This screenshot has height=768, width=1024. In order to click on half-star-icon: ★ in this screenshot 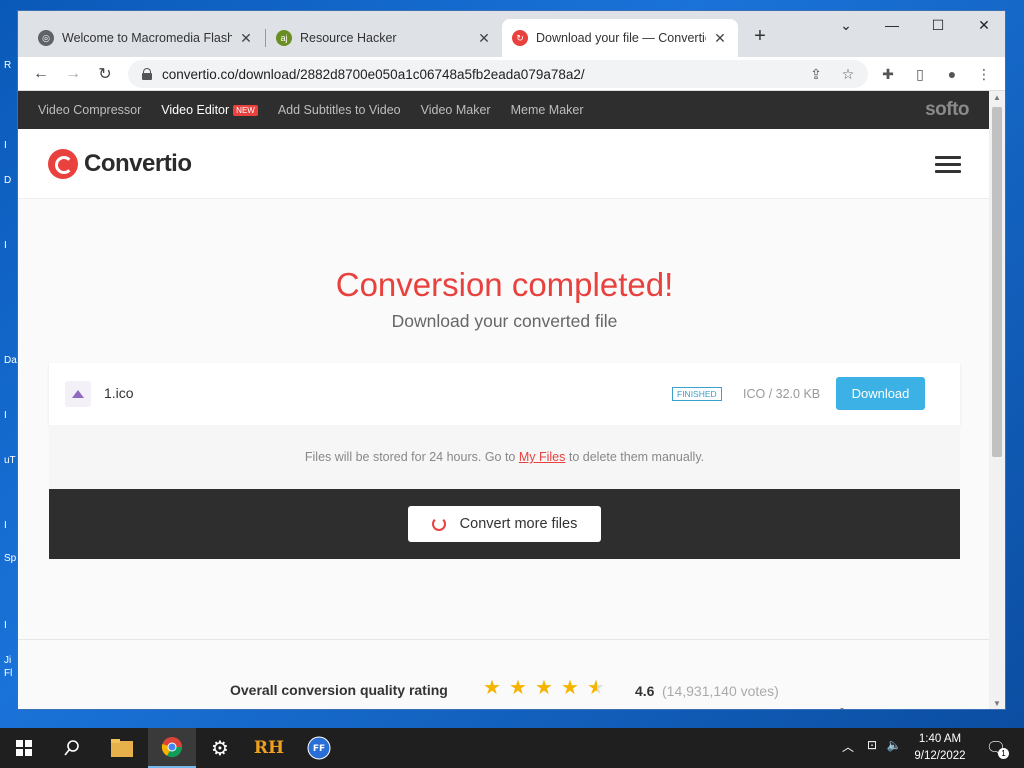, I will do `click(596, 688)`.